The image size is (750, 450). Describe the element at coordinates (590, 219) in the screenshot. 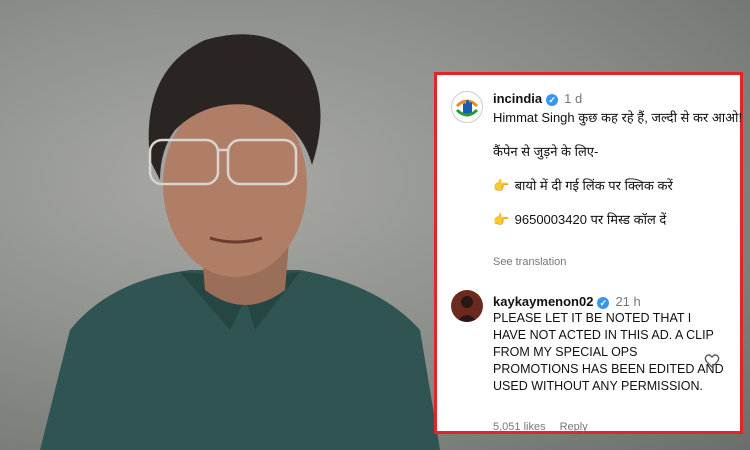

I see `caption-item-2-text: 9650003420 पर मिस्ड कॉल दें` at that location.